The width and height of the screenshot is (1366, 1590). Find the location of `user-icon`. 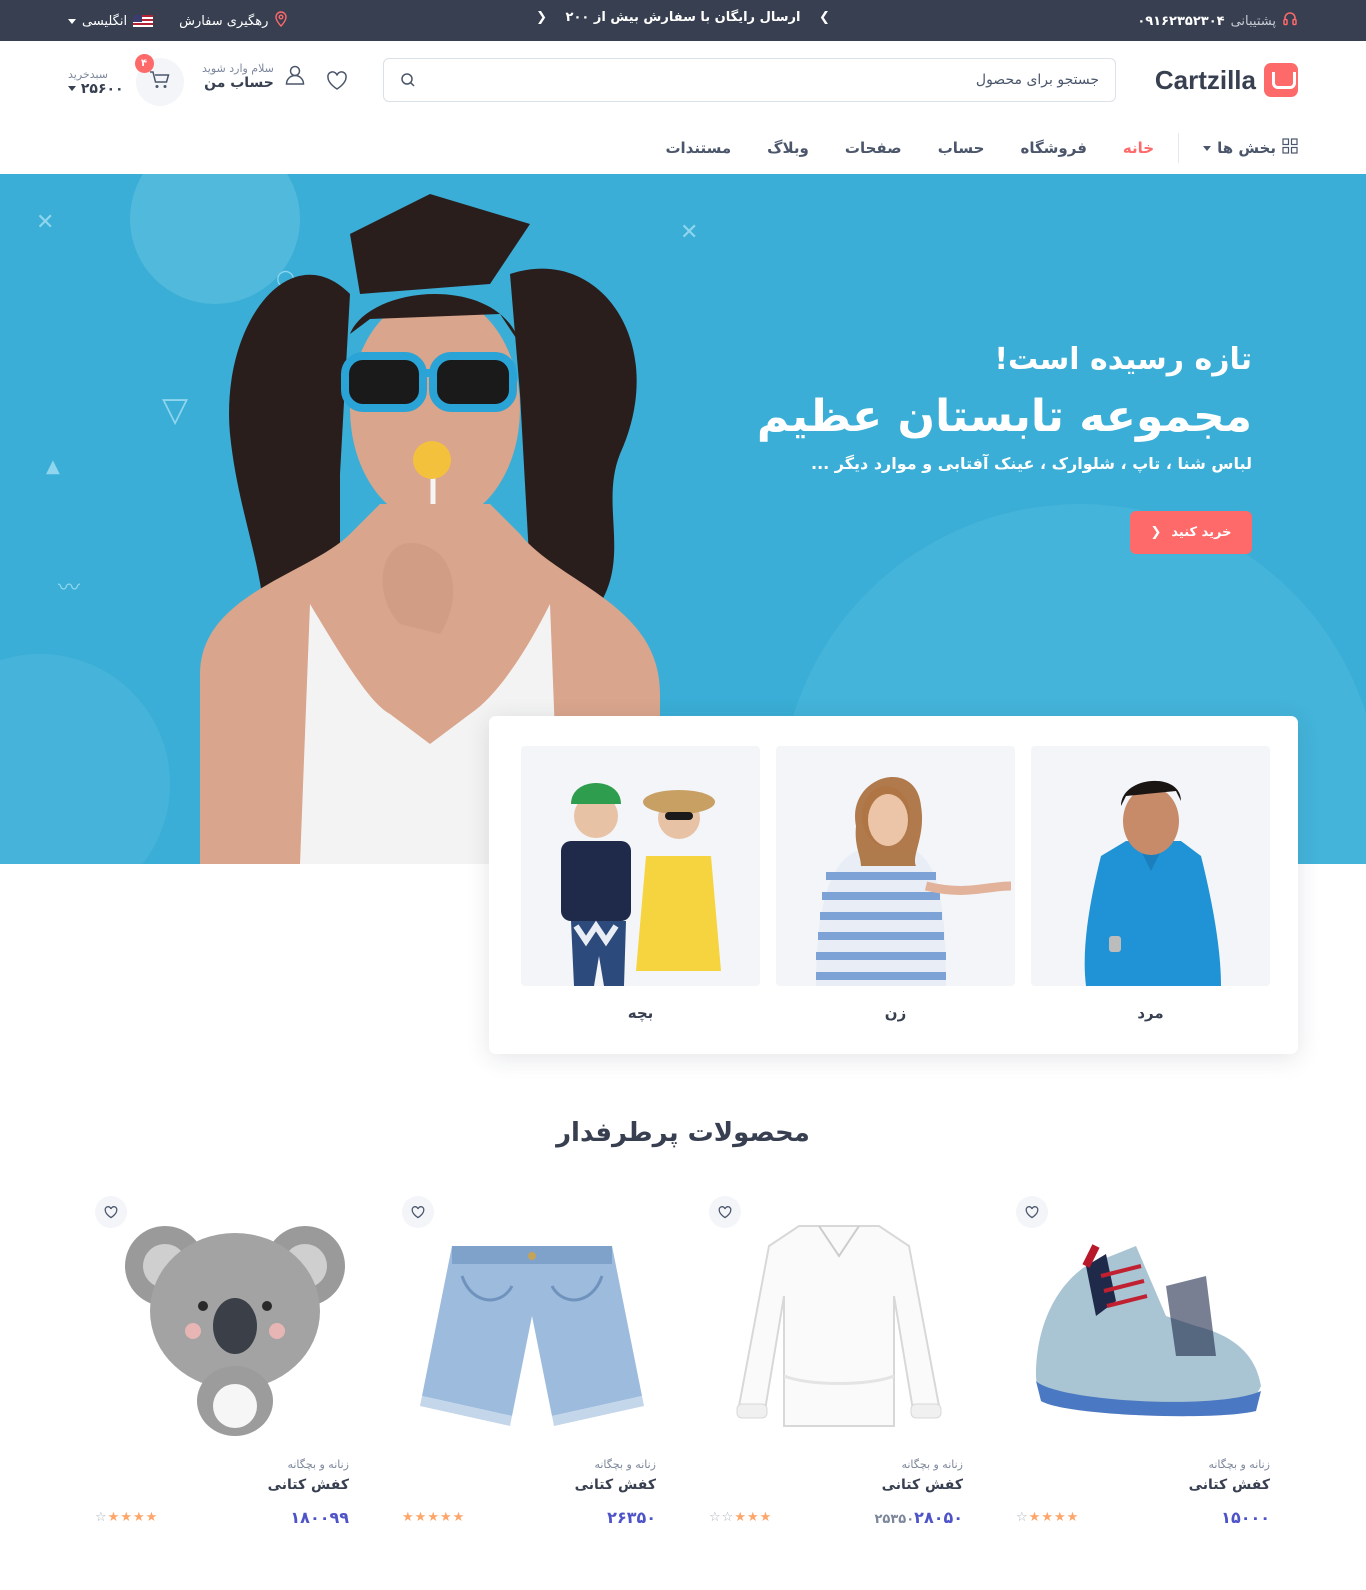

user-icon is located at coordinates (295, 77).